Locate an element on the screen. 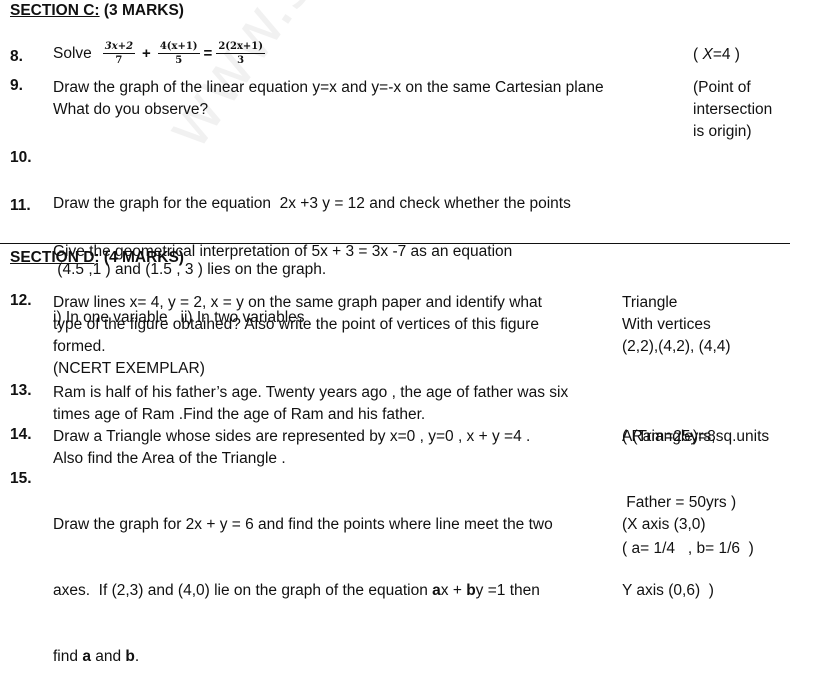  q15-var-b: b is located at coordinates (471, 590).